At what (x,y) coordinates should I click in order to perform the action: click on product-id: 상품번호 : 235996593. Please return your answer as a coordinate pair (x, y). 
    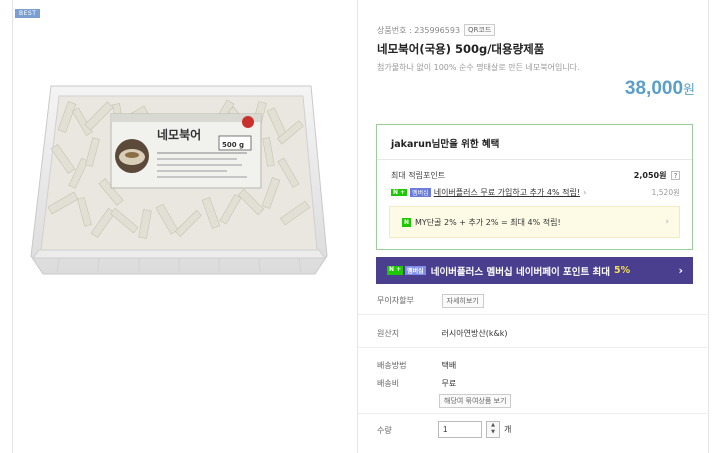
    Looking at the image, I should click on (419, 30).